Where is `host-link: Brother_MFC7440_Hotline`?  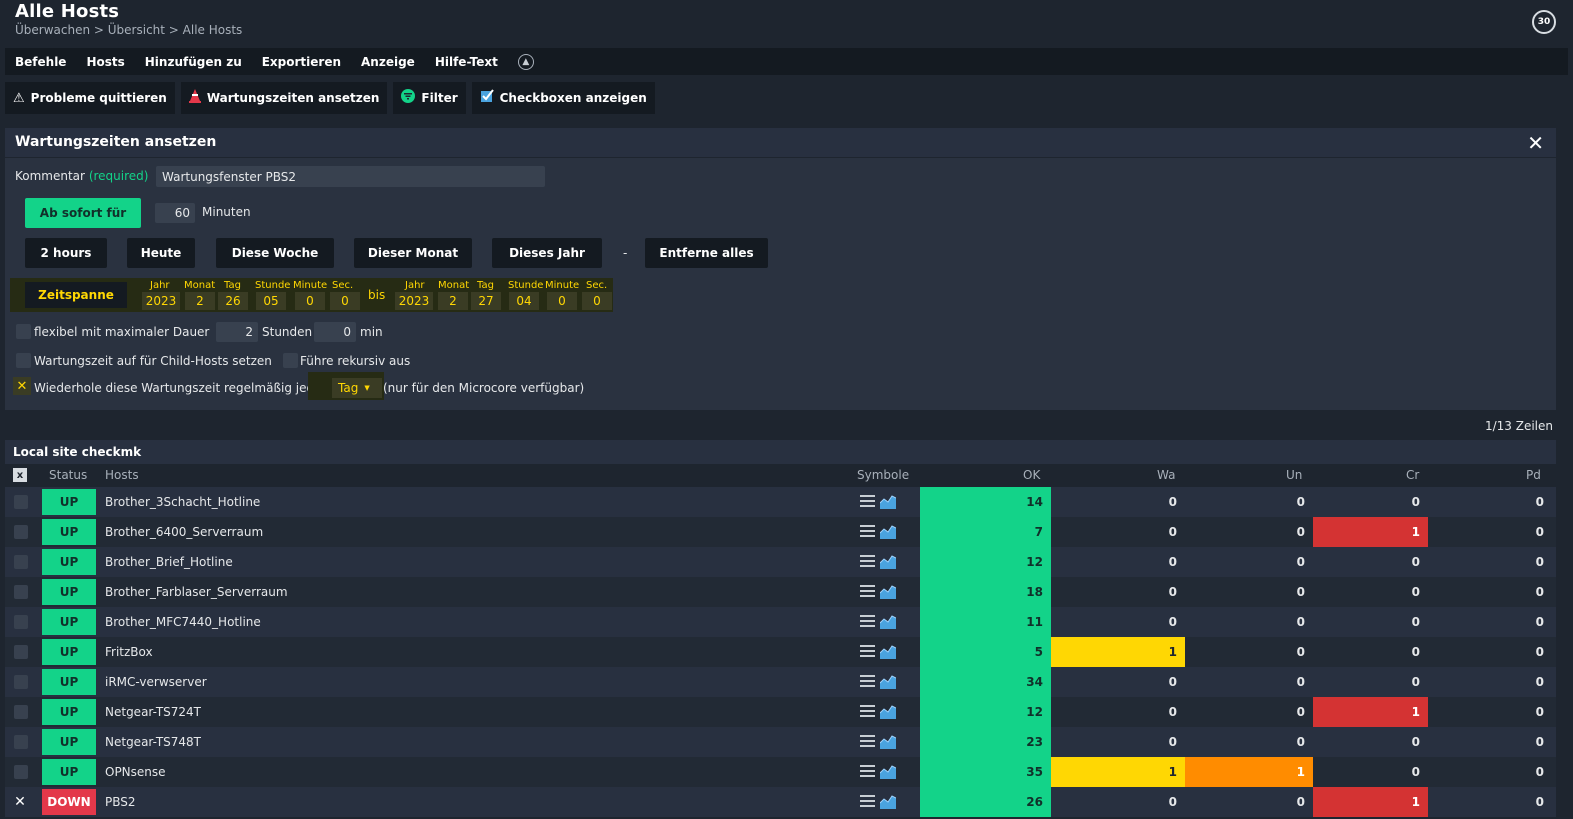 host-link: Brother_MFC7440_Hotline is located at coordinates (183, 622).